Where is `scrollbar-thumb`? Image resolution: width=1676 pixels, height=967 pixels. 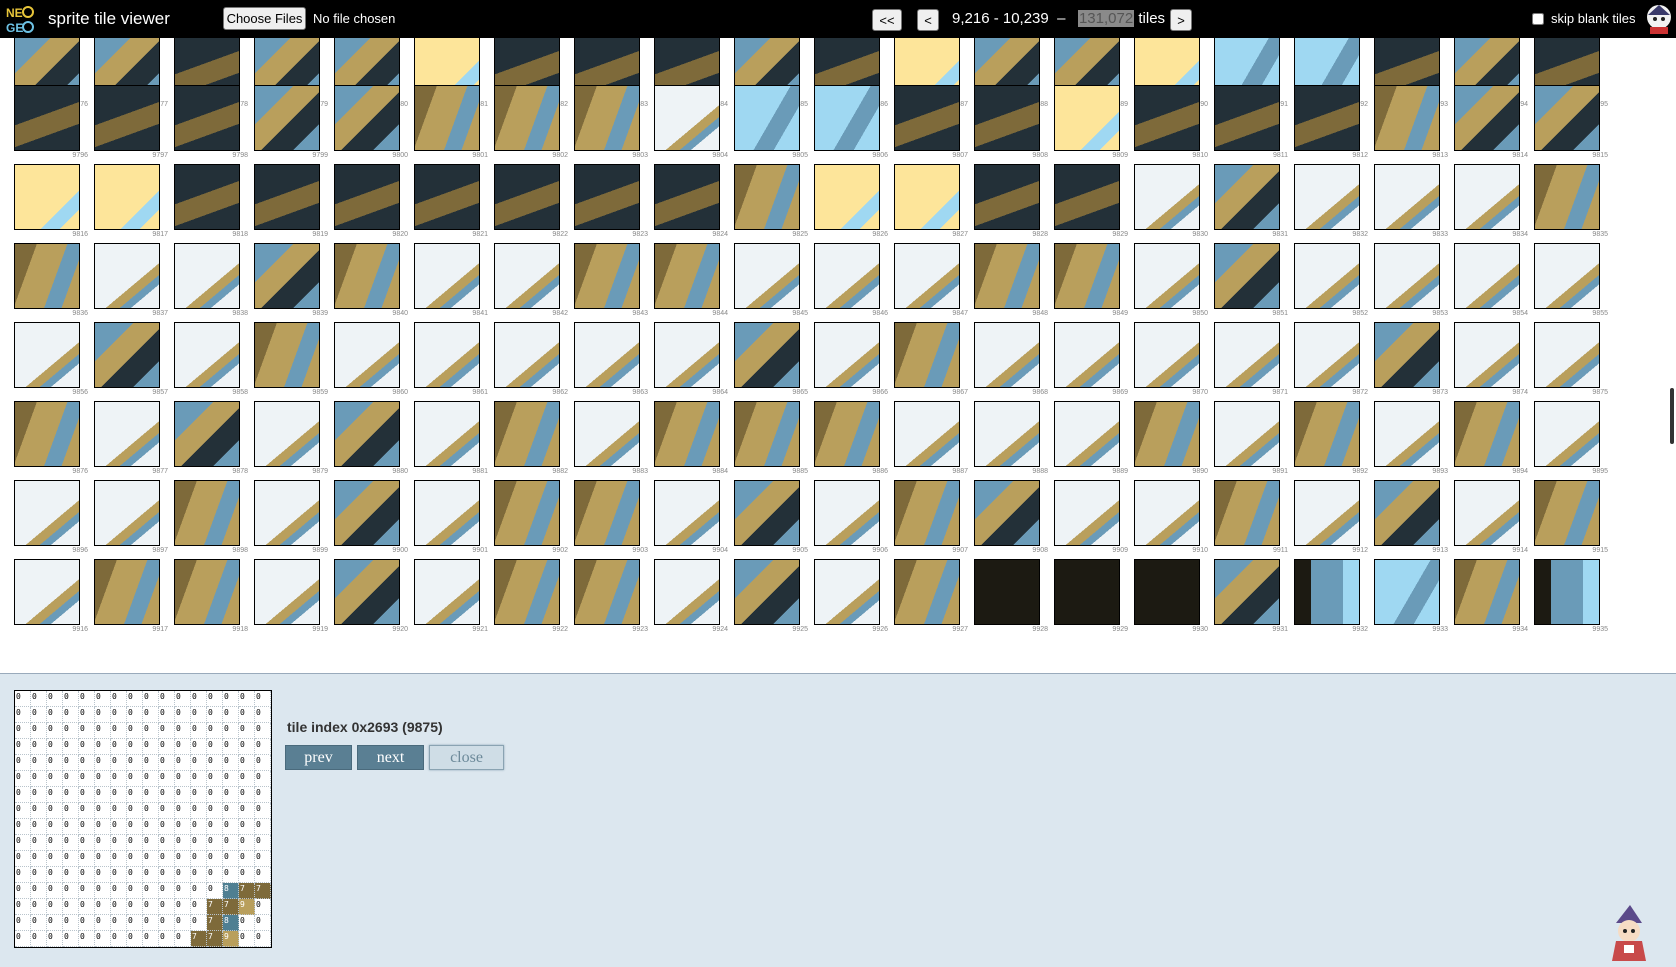
scrollbar-thumb is located at coordinates (1672, 416).